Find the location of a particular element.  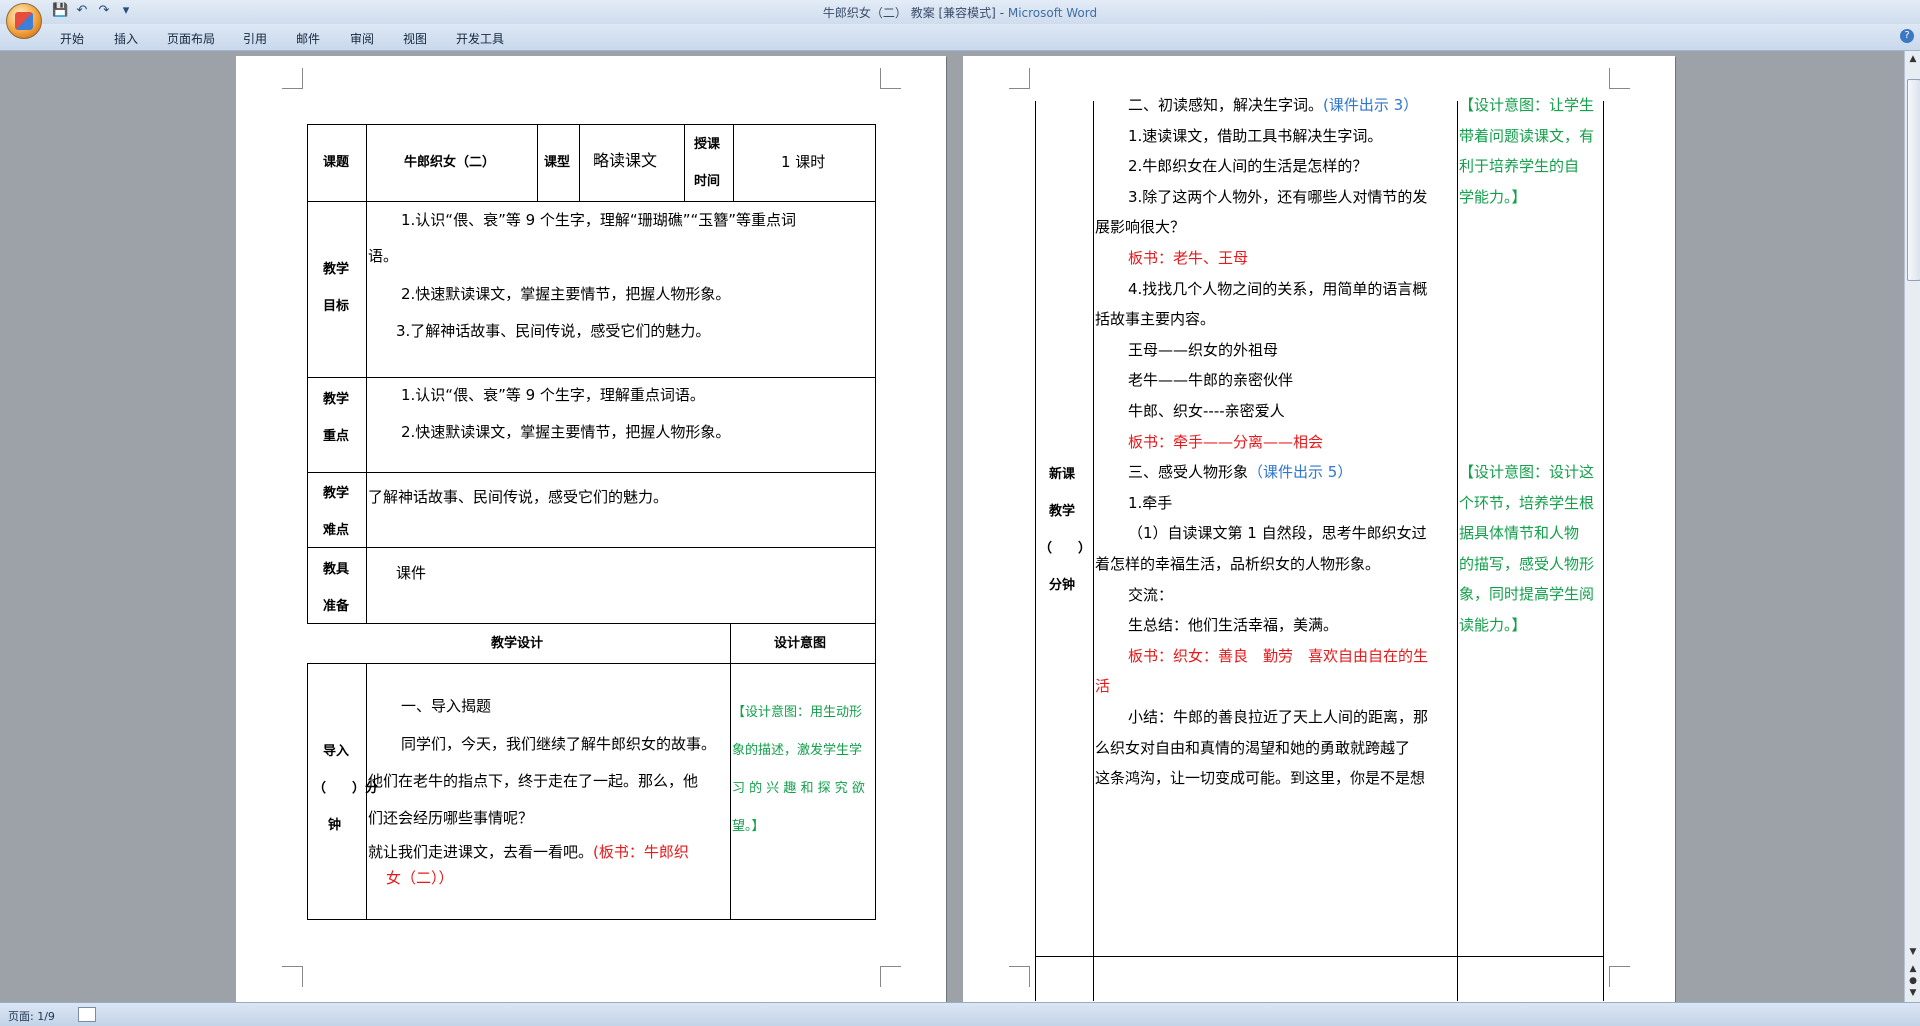

goal-line: 1.认识“偎、衰”等 9 个生字，理解“珊瑚礁”“玉簪”等重点词 is located at coordinates (599, 220).